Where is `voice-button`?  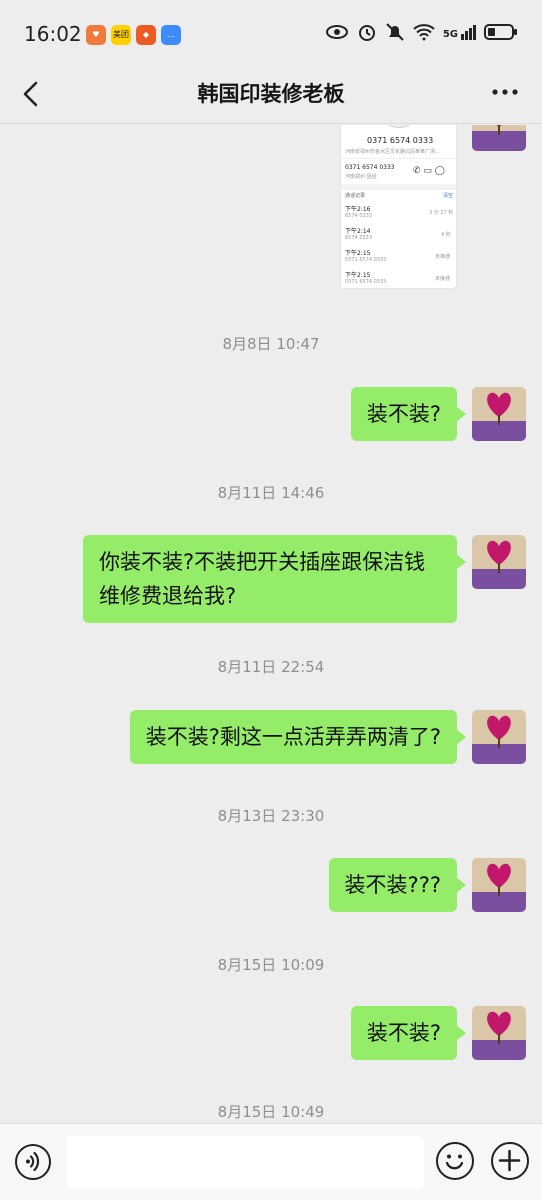 voice-button is located at coordinates (33, 1162).